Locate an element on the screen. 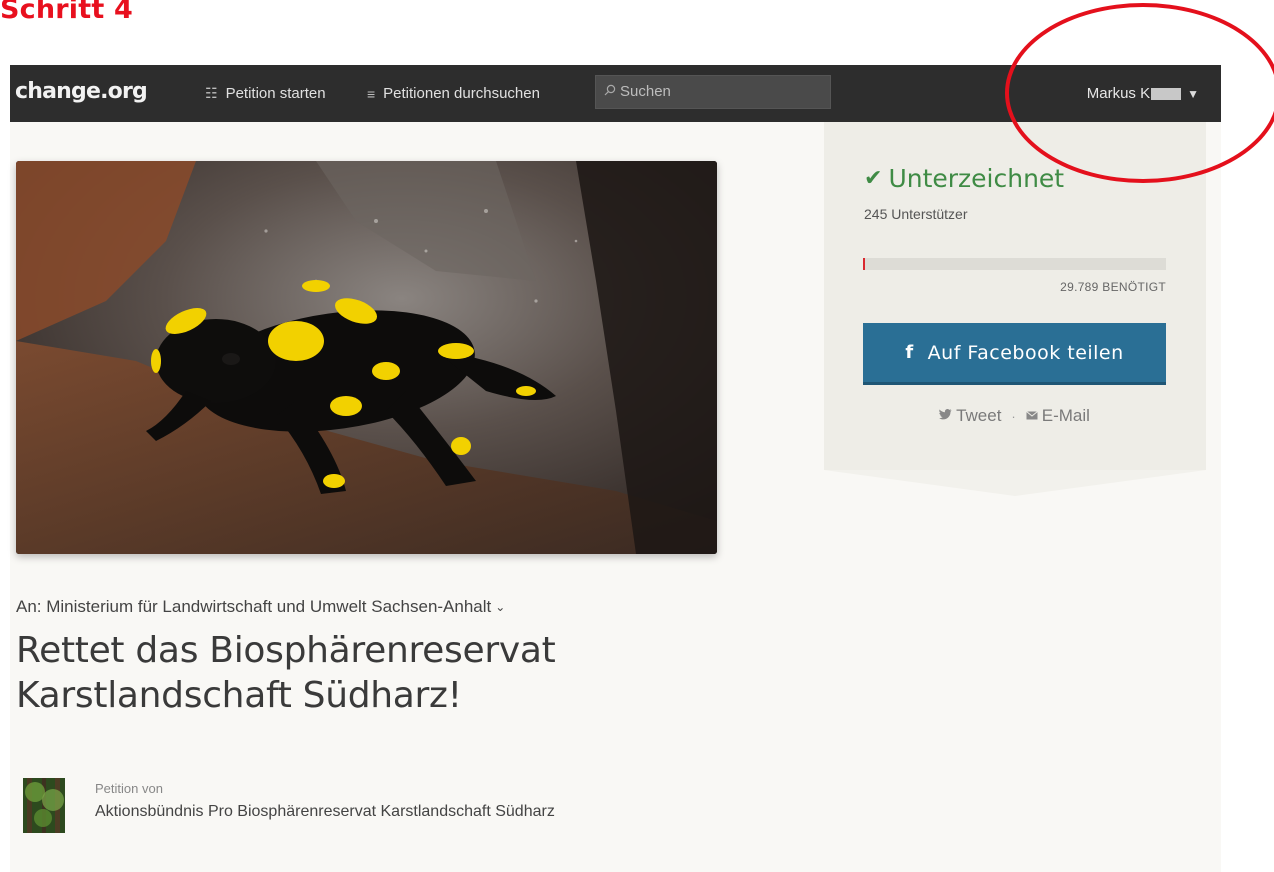  progress-fill is located at coordinates (864, 264).